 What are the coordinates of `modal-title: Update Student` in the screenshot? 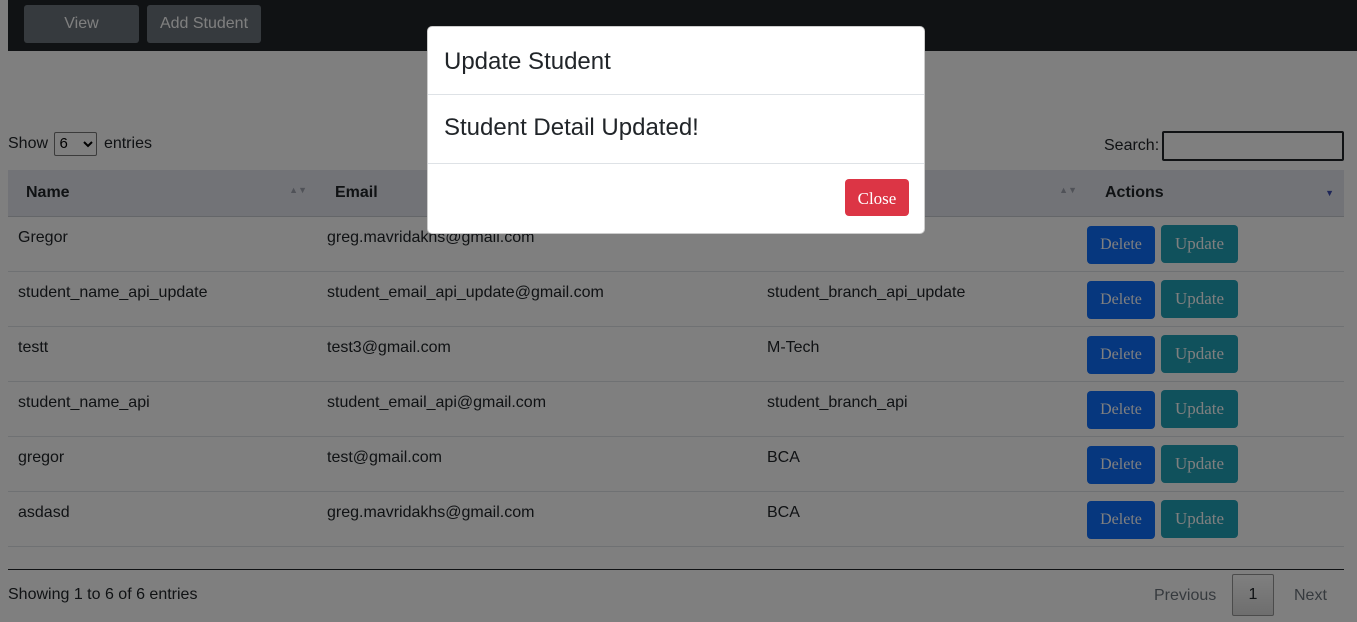 It's located at (676, 61).